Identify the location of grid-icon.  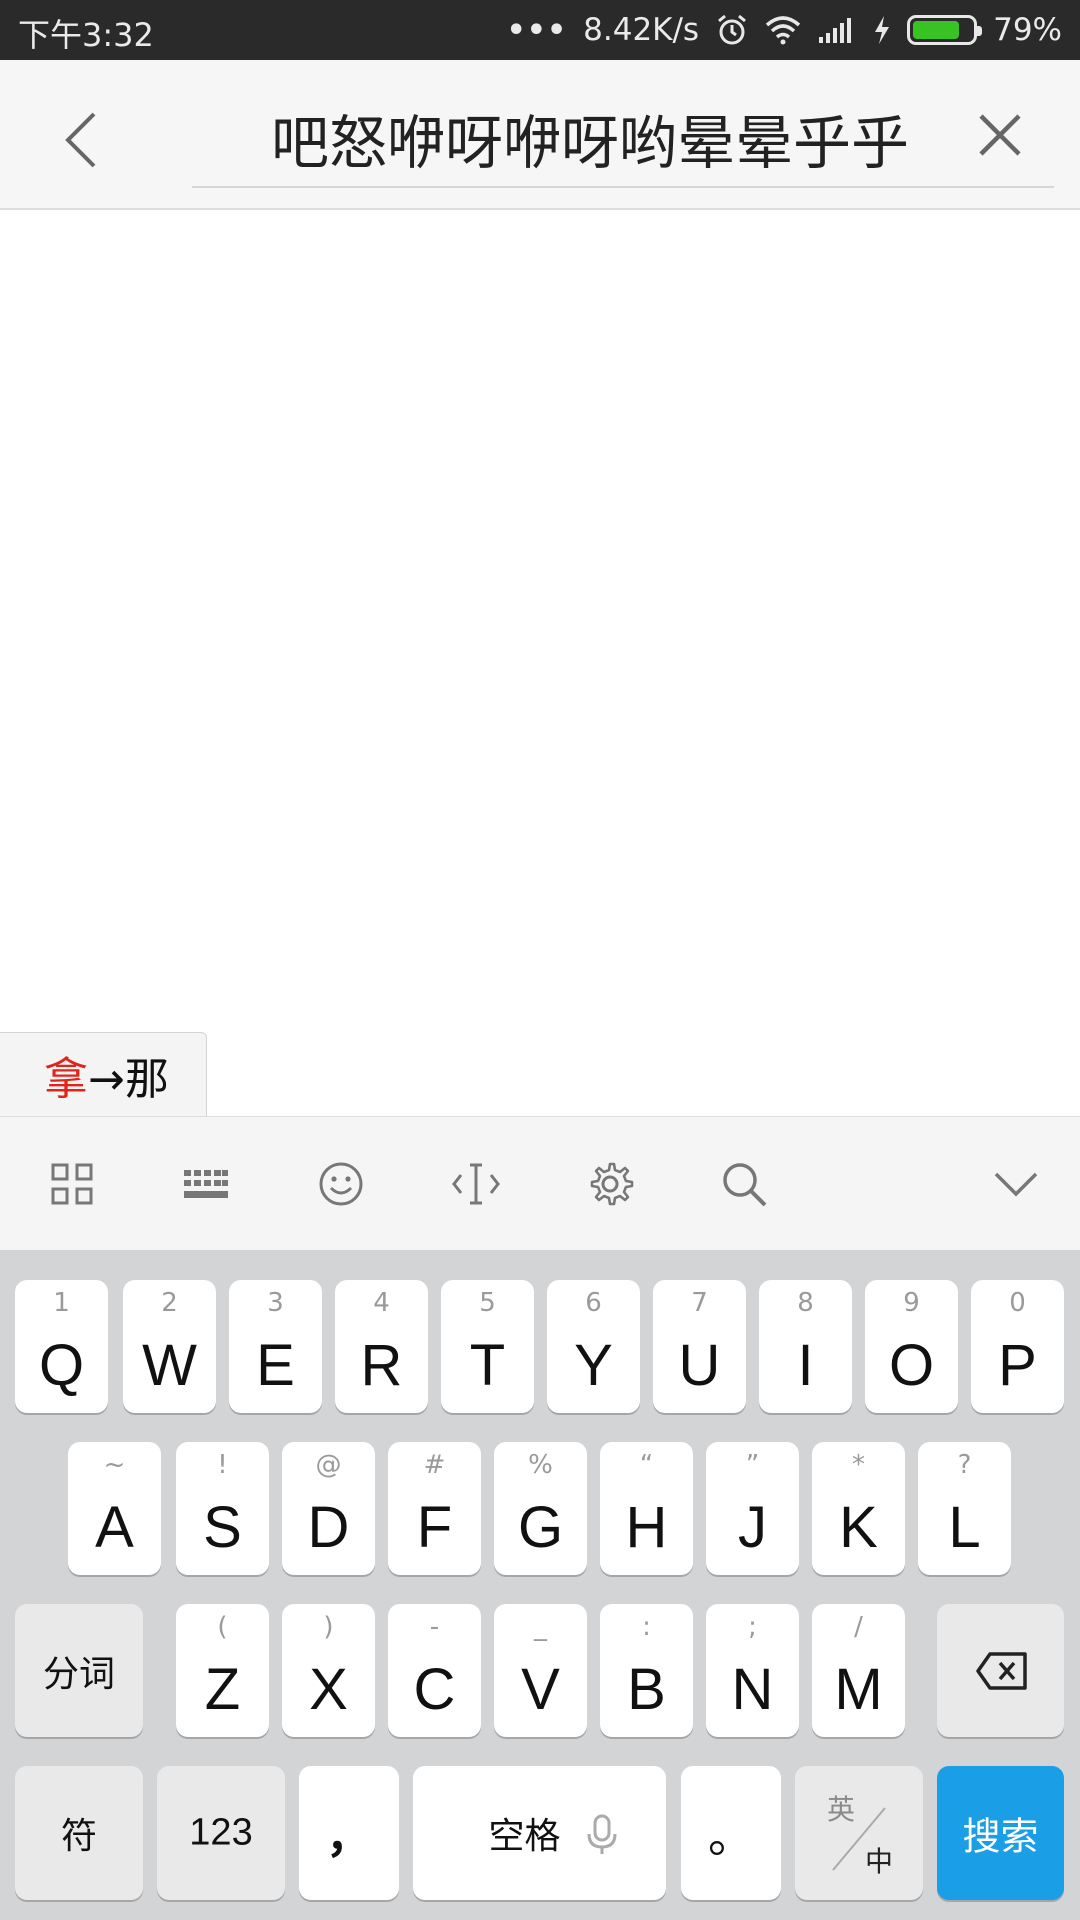
(72, 1184).